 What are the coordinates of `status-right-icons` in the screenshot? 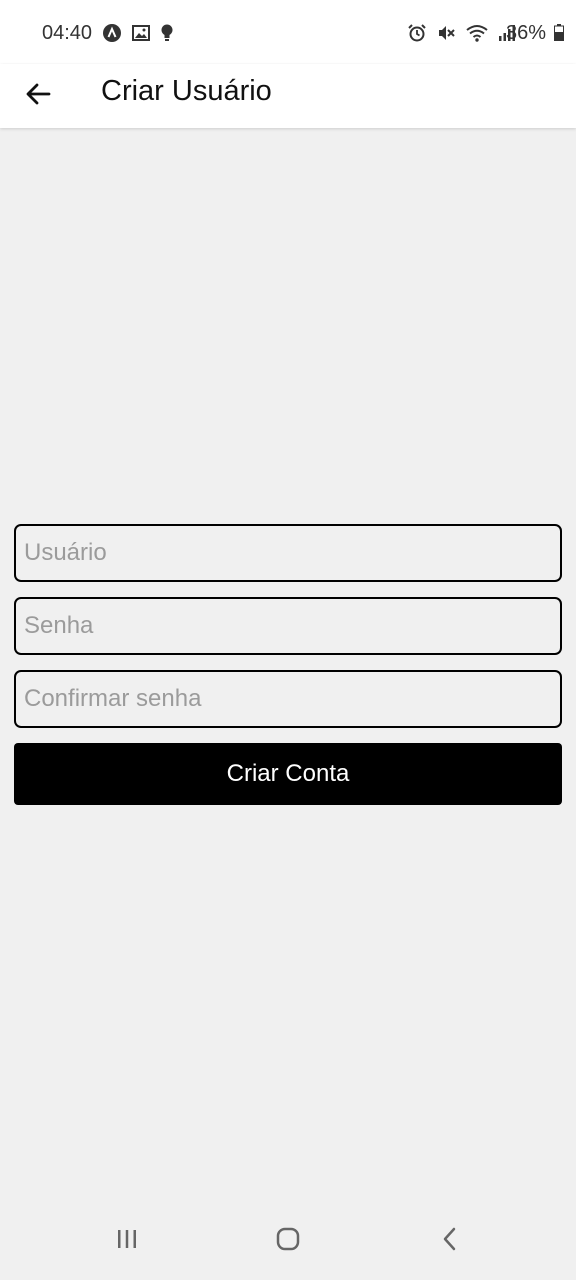 It's located at (461, 35).